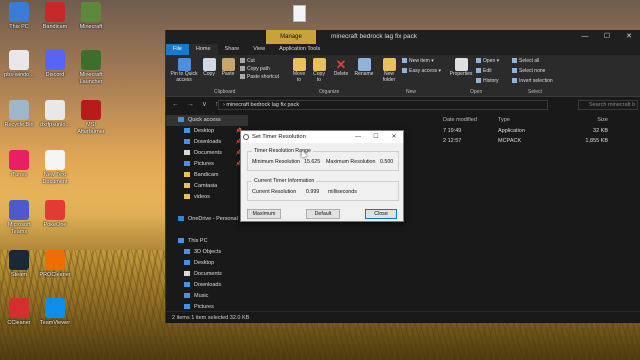  I want to click on new-folder-button: New folder, so click(389, 70).